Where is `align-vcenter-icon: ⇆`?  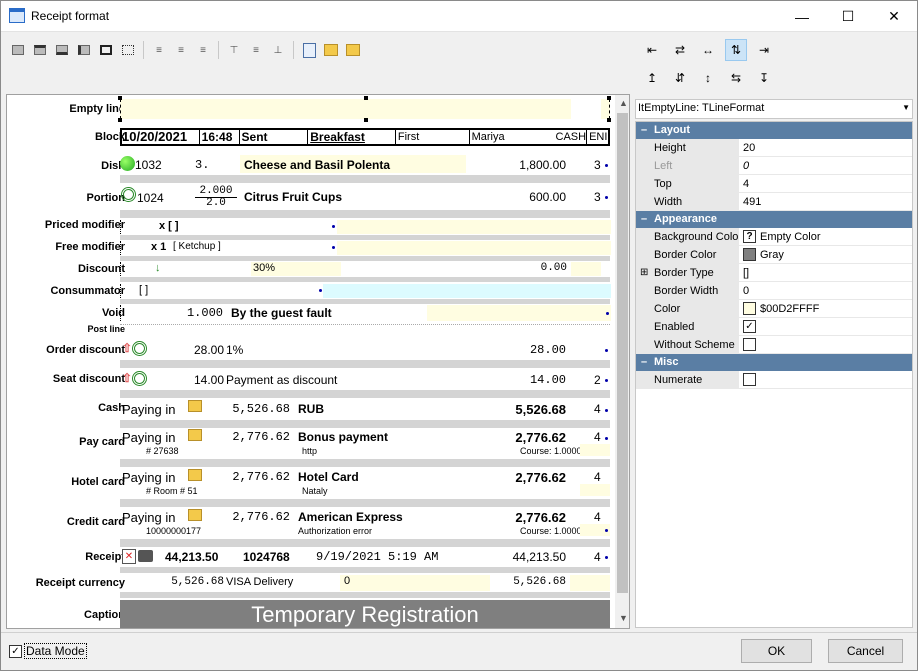
align-vcenter-icon: ⇆ is located at coordinates (736, 78).